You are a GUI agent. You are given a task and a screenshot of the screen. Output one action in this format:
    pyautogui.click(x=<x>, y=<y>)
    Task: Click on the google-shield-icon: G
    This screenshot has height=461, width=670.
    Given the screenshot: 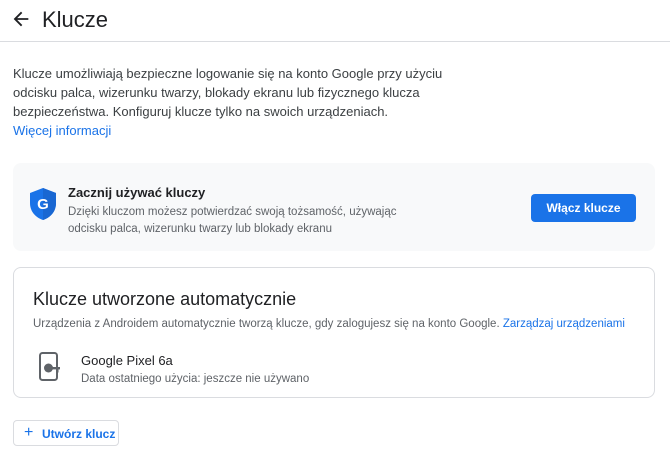 What is the action you would take?
    pyautogui.click(x=43, y=204)
    